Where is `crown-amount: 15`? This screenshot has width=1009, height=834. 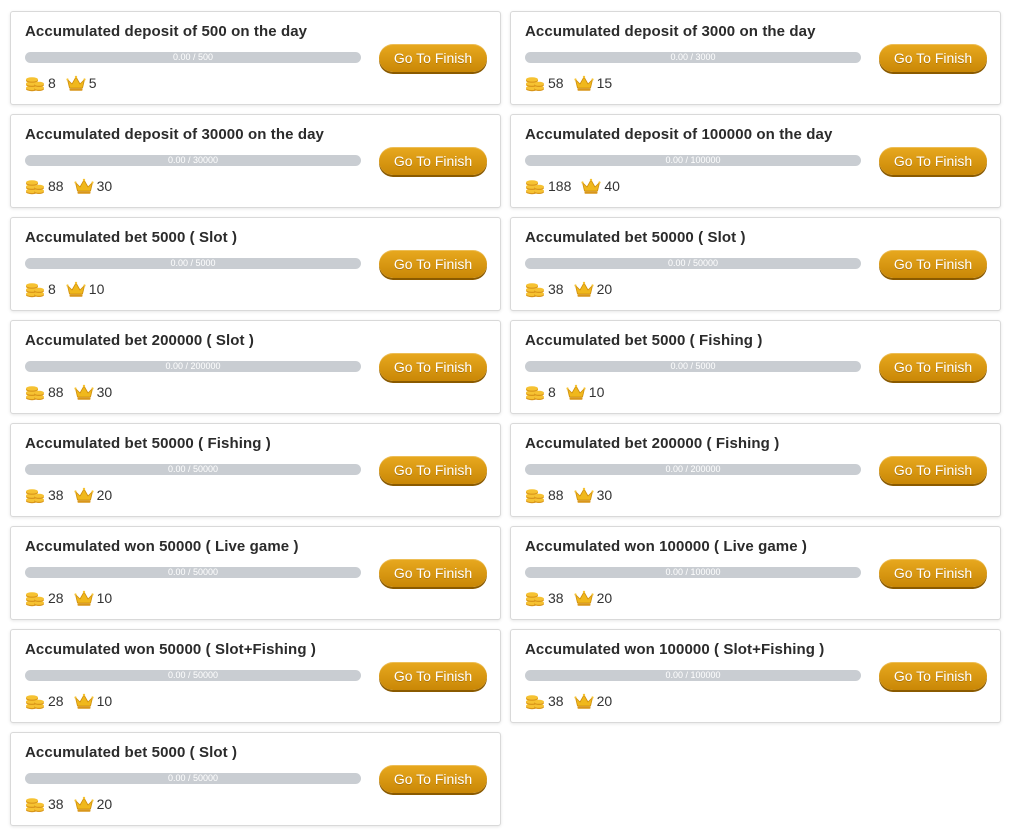
crown-amount: 15 is located at coordinates (604, 83).